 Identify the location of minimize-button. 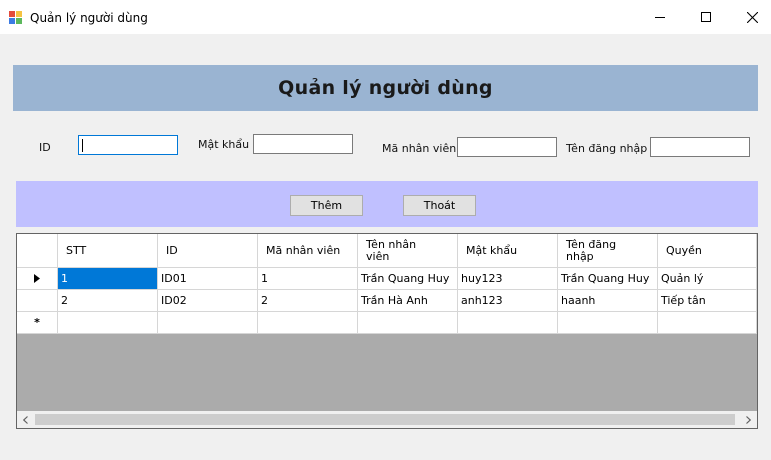
(660, 17).